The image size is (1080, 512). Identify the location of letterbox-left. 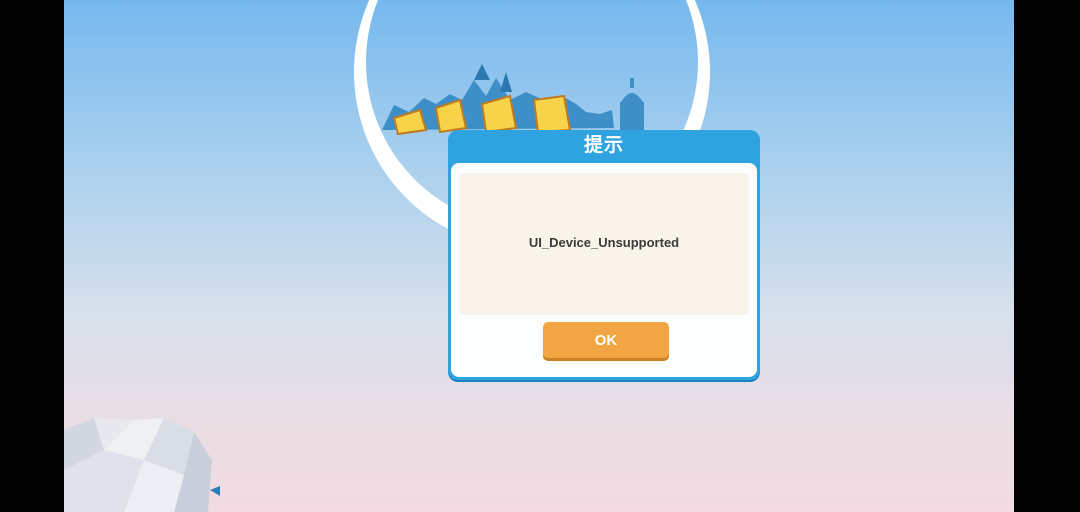
(32, 256).